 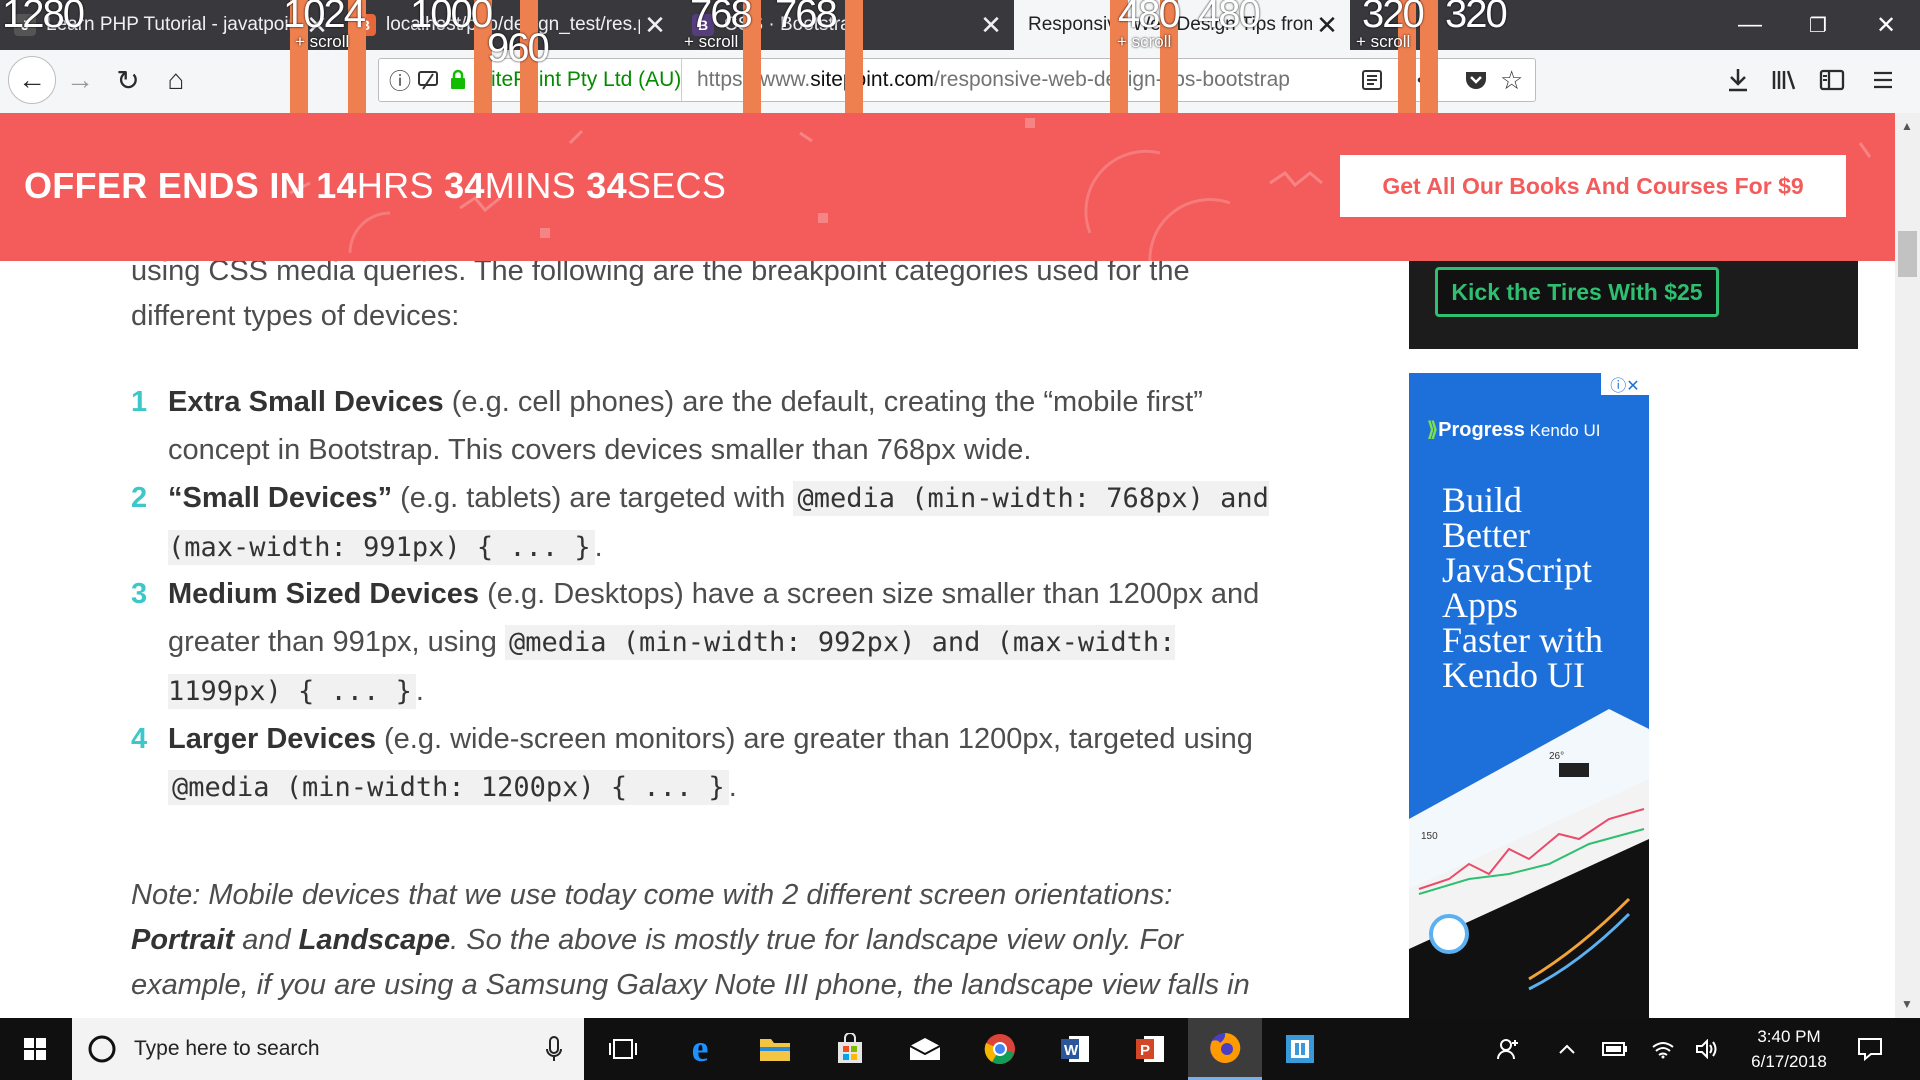 I want to click on list-item-text: (e.g. tablets) are targeted with, so click(x=593, y=498).